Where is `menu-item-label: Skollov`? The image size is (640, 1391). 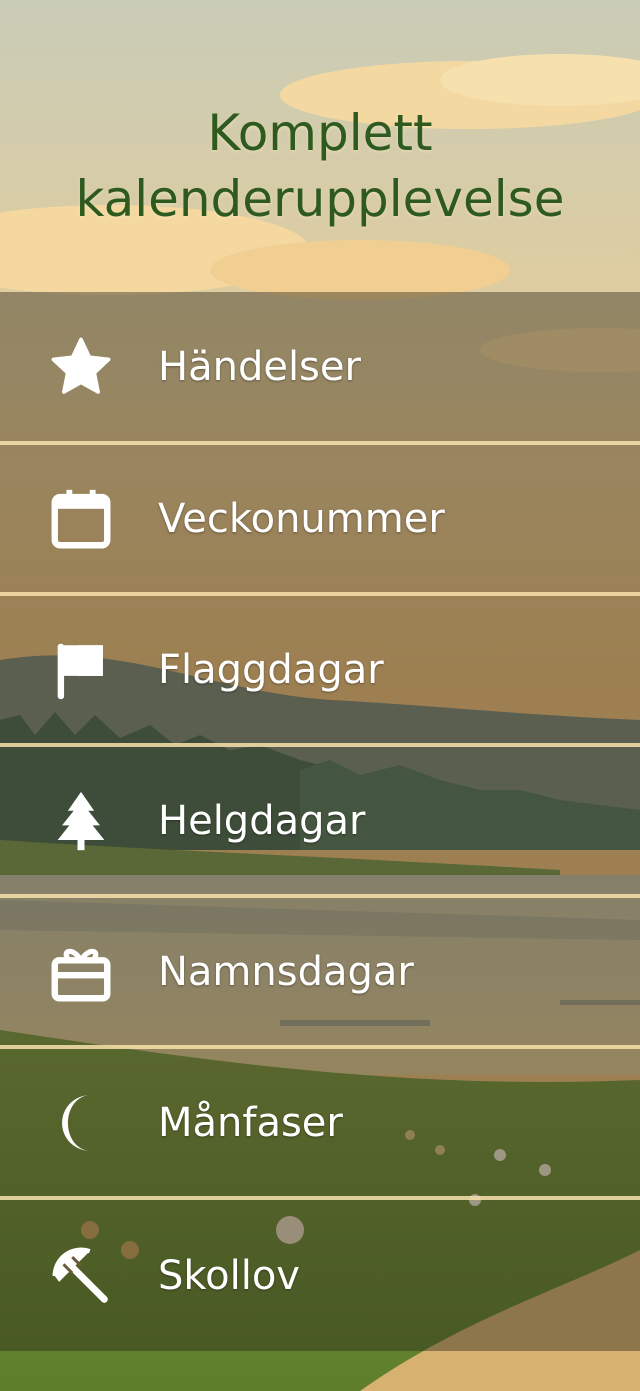
menu-item-label: Skollov is located at coordinates (229, 1275).